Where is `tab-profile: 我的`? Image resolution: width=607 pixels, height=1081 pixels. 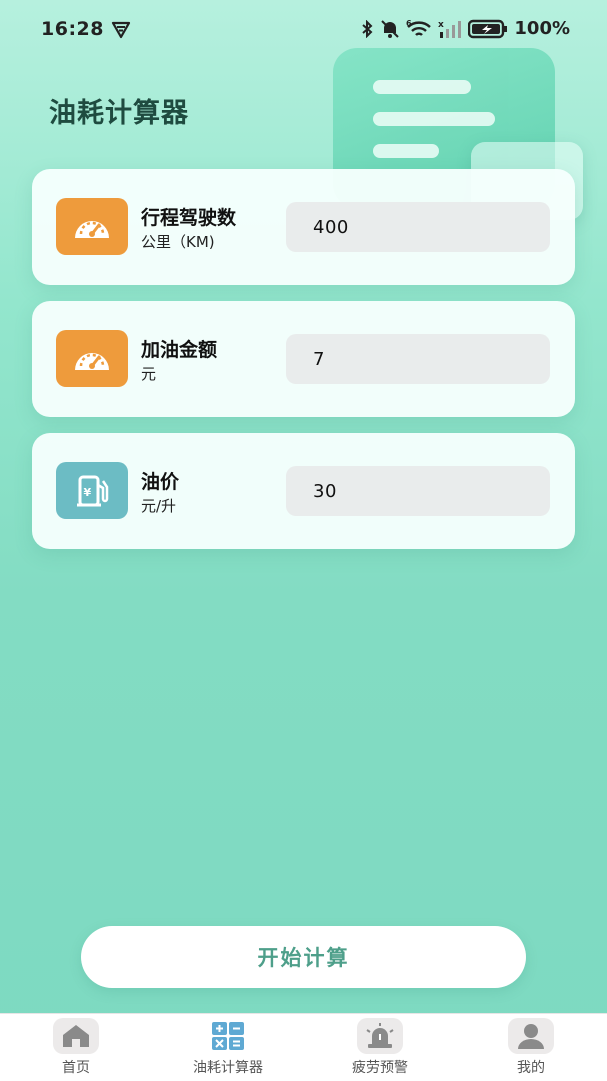 tab-profile: 我的 is located at coordinates (531, 1047).